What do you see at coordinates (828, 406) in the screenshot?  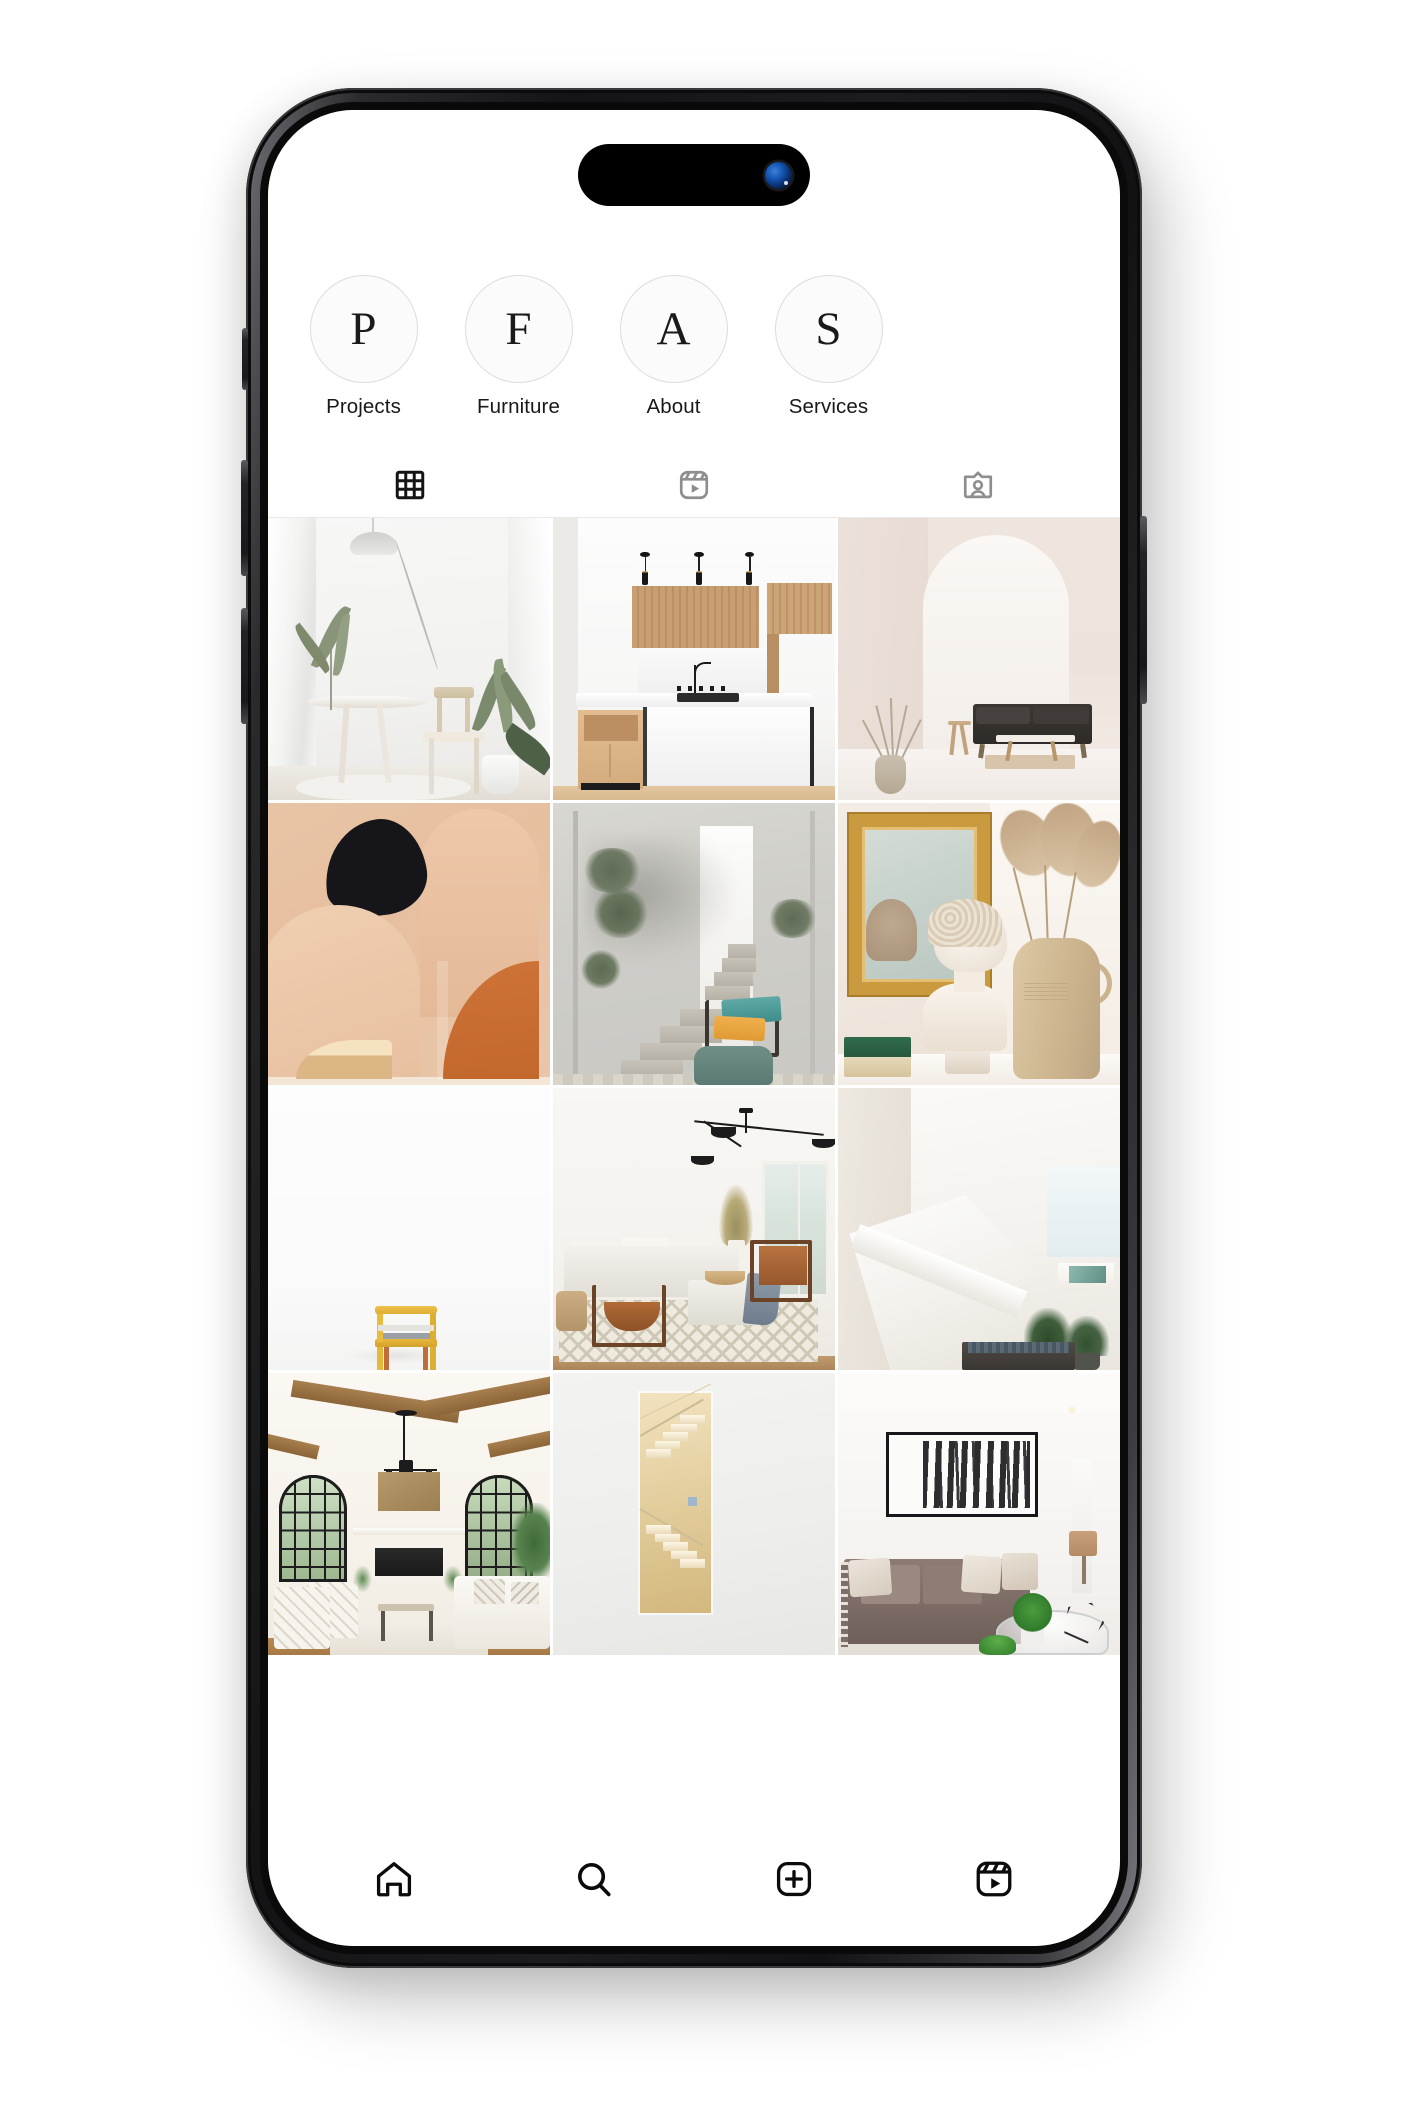 I see `highlight-label: Services` at bounding box center [828, 406].